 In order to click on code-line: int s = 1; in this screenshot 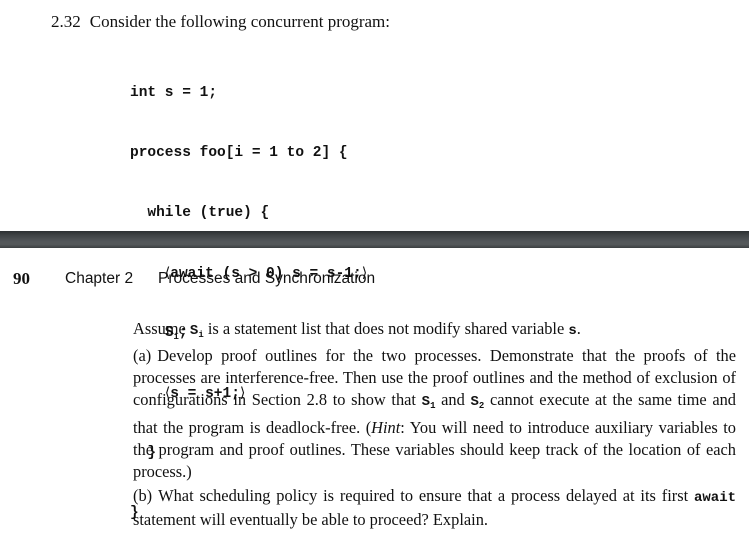, I will do `click(248, 93)`.